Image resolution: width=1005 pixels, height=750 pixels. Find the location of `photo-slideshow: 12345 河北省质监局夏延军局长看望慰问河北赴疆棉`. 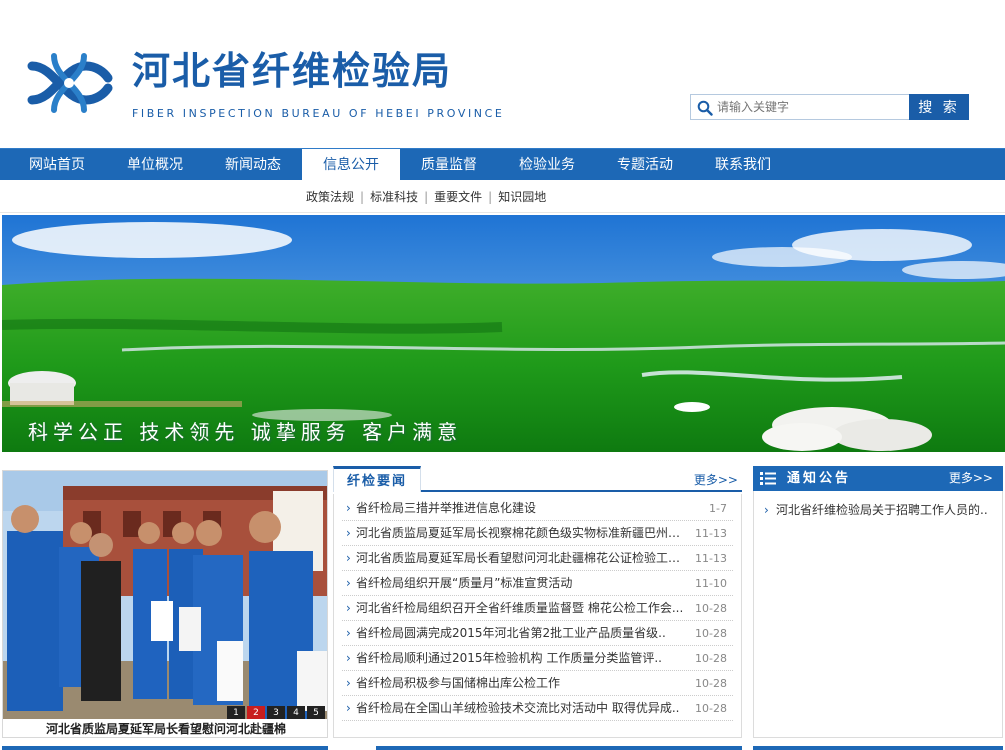

photo-slideshow: 12345 河北省质监局夏延军局长看望慰问河北赴疆棉 is located at coordinates (165, 604).